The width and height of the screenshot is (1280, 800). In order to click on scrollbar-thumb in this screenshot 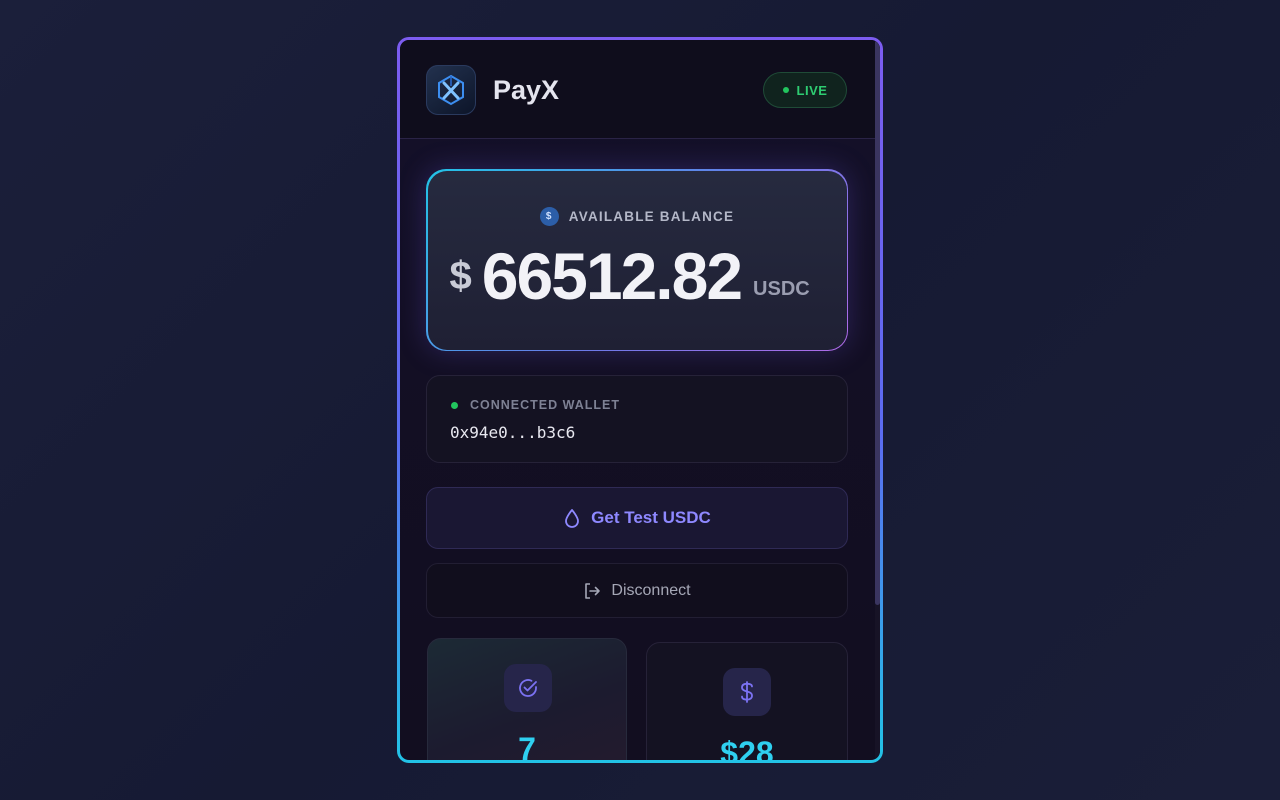, I will do `click(877, 322)`.